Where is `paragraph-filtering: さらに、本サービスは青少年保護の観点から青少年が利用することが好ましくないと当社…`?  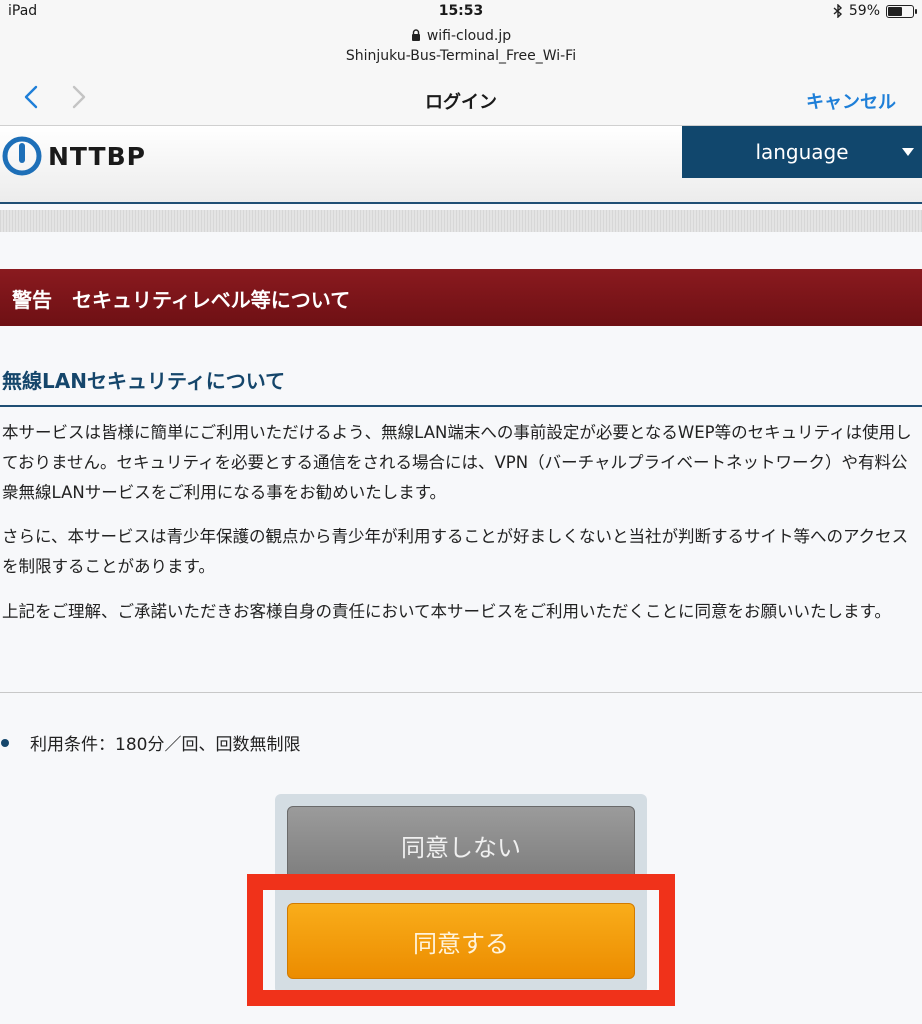 paragraph-filtering: さらに、本サービスは青少年保護の観点から青少年が利用することが好ましくないと当社… is located at coordinates (455, 551).